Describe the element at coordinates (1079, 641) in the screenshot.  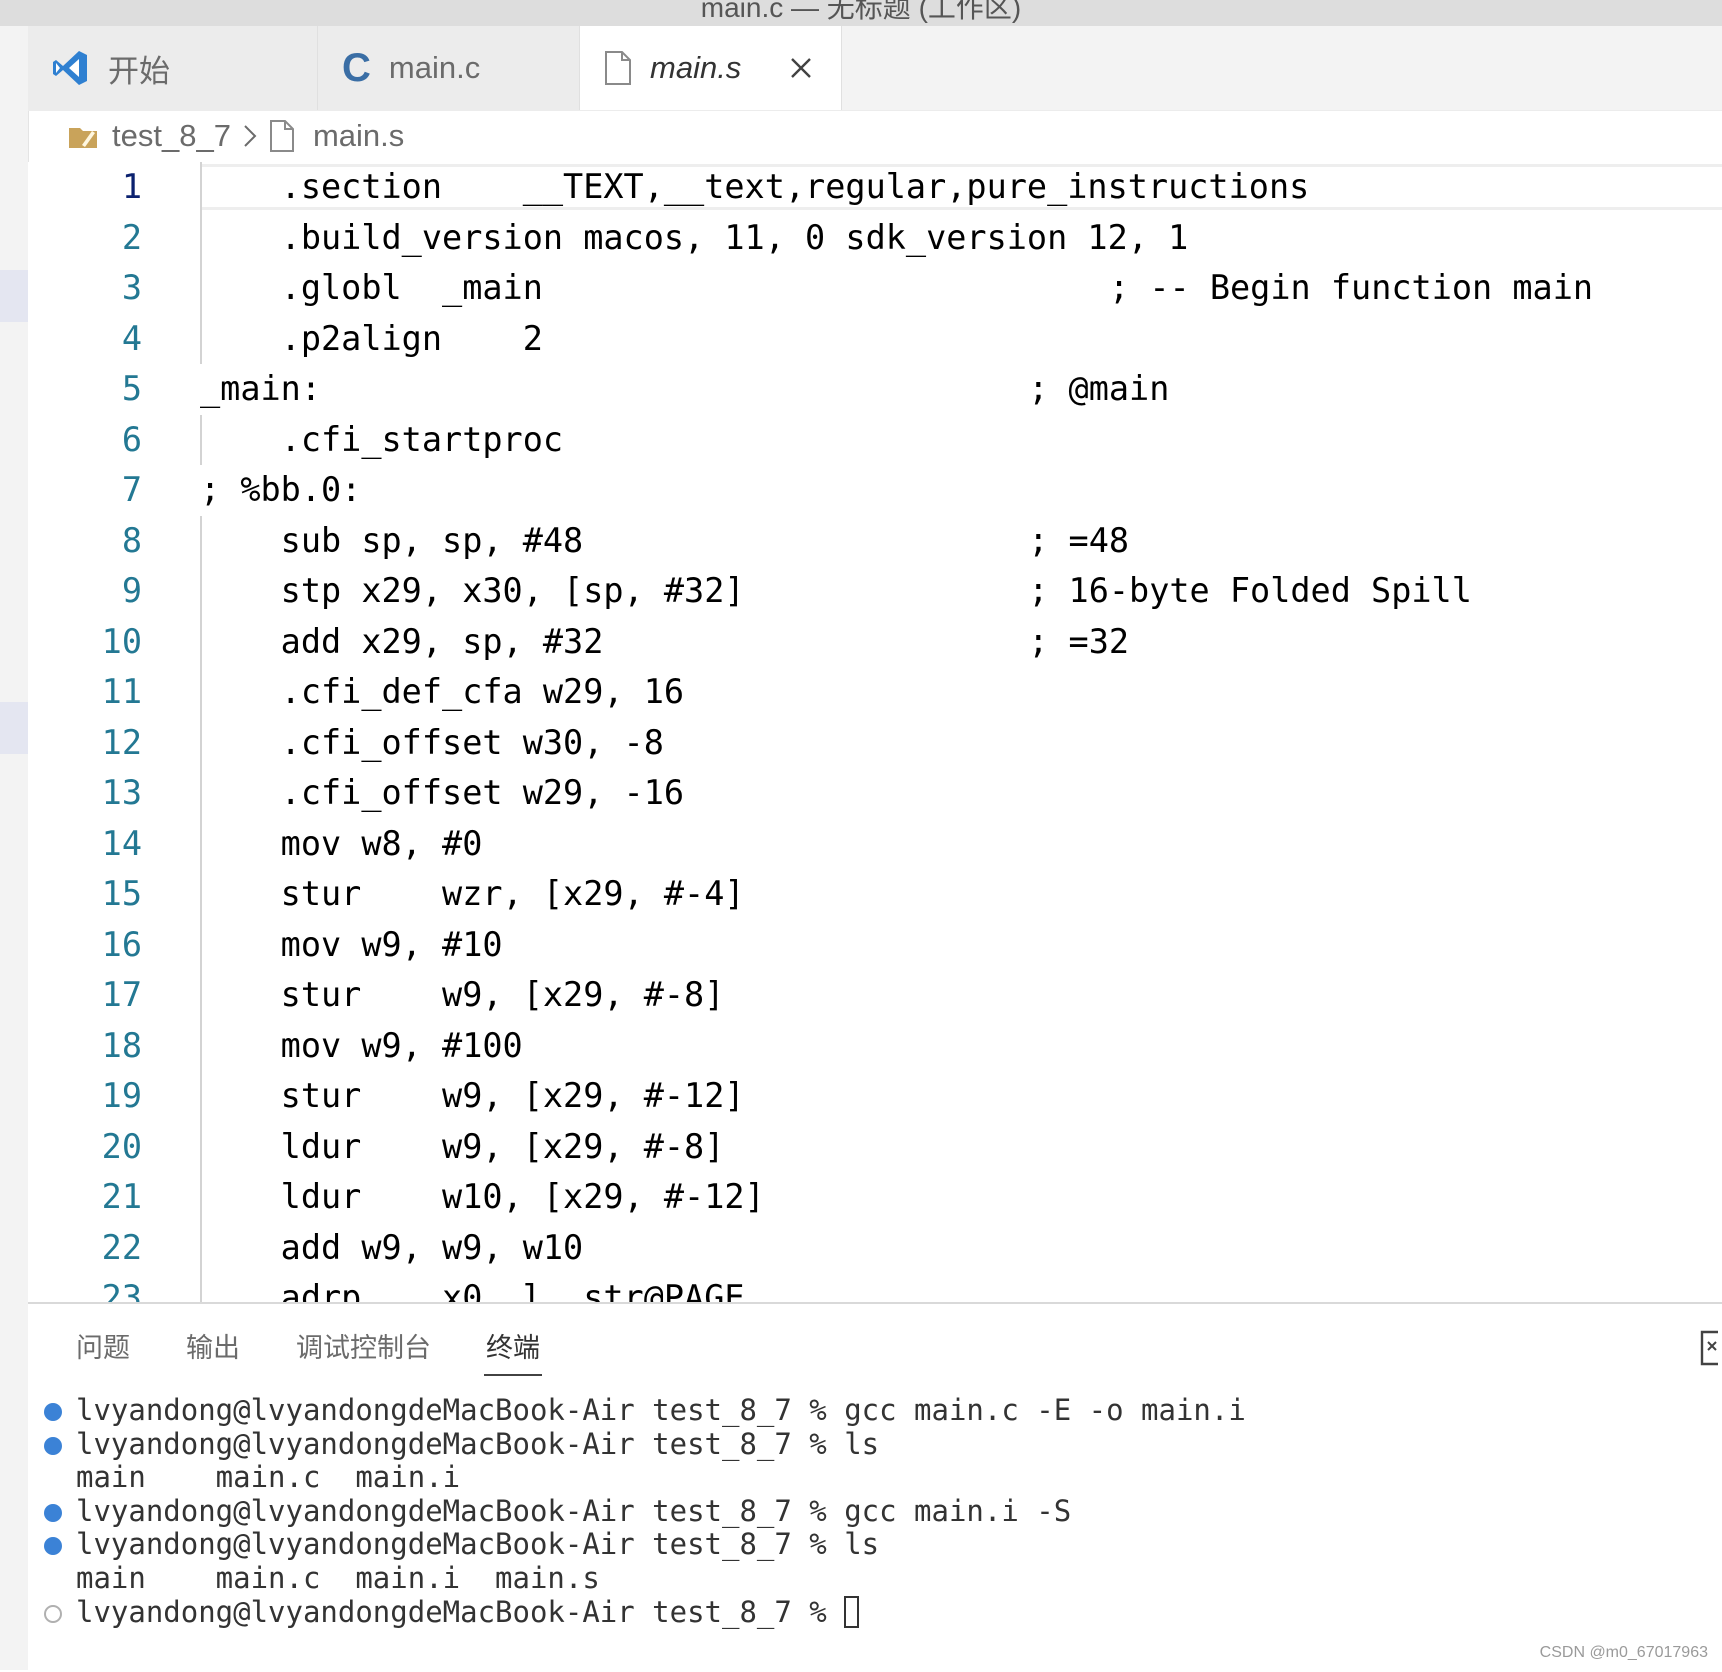
I see `code-comment: ; =32` at that location.